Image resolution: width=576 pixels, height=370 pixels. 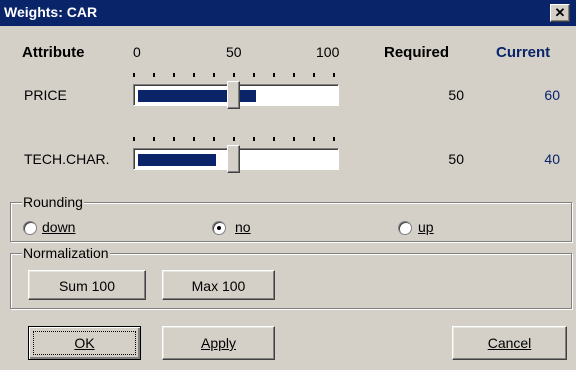 What do you see at coordinates (405, 228) in the screenshot?
I see `rounding-up-radio` at bounding box center [405, 228].